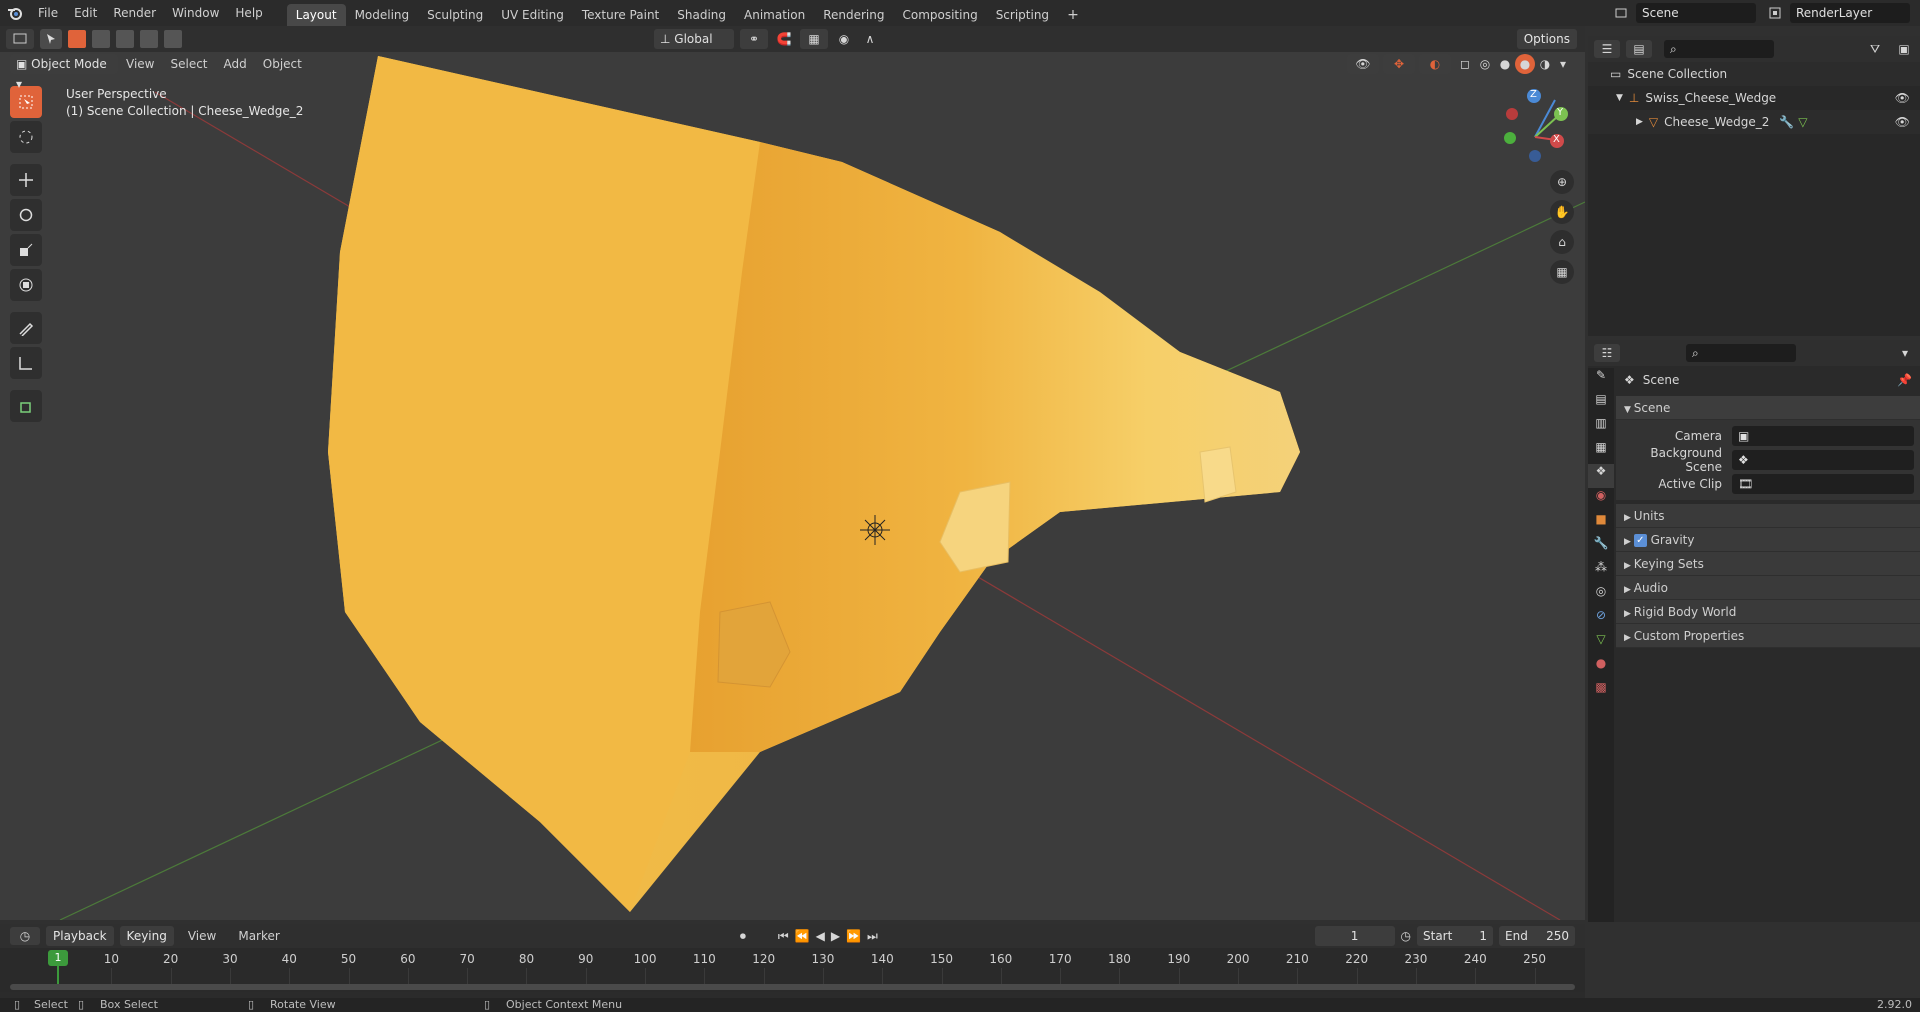  I want to click on timeline-view-menu: View, so click(202, 936).